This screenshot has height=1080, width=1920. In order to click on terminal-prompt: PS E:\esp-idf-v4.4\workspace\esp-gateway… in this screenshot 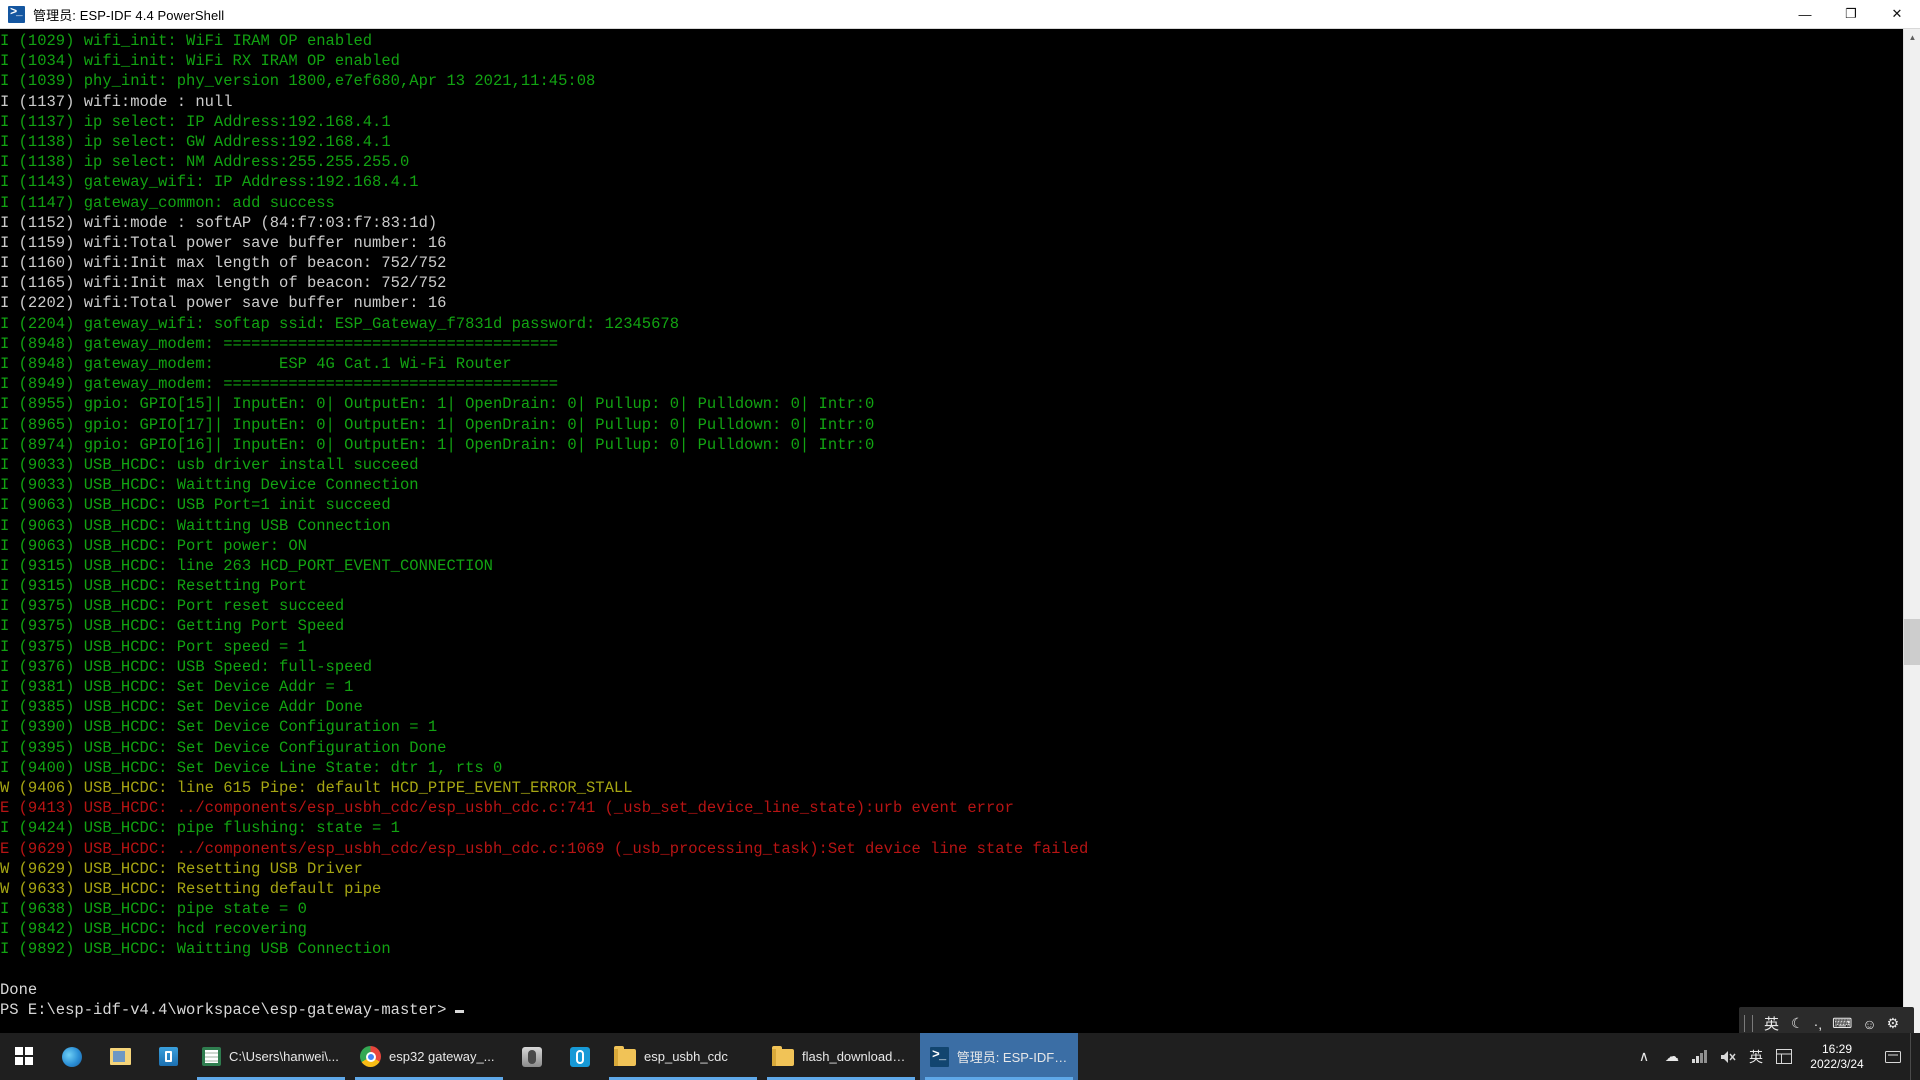, I will do `click(950, 1010)`.